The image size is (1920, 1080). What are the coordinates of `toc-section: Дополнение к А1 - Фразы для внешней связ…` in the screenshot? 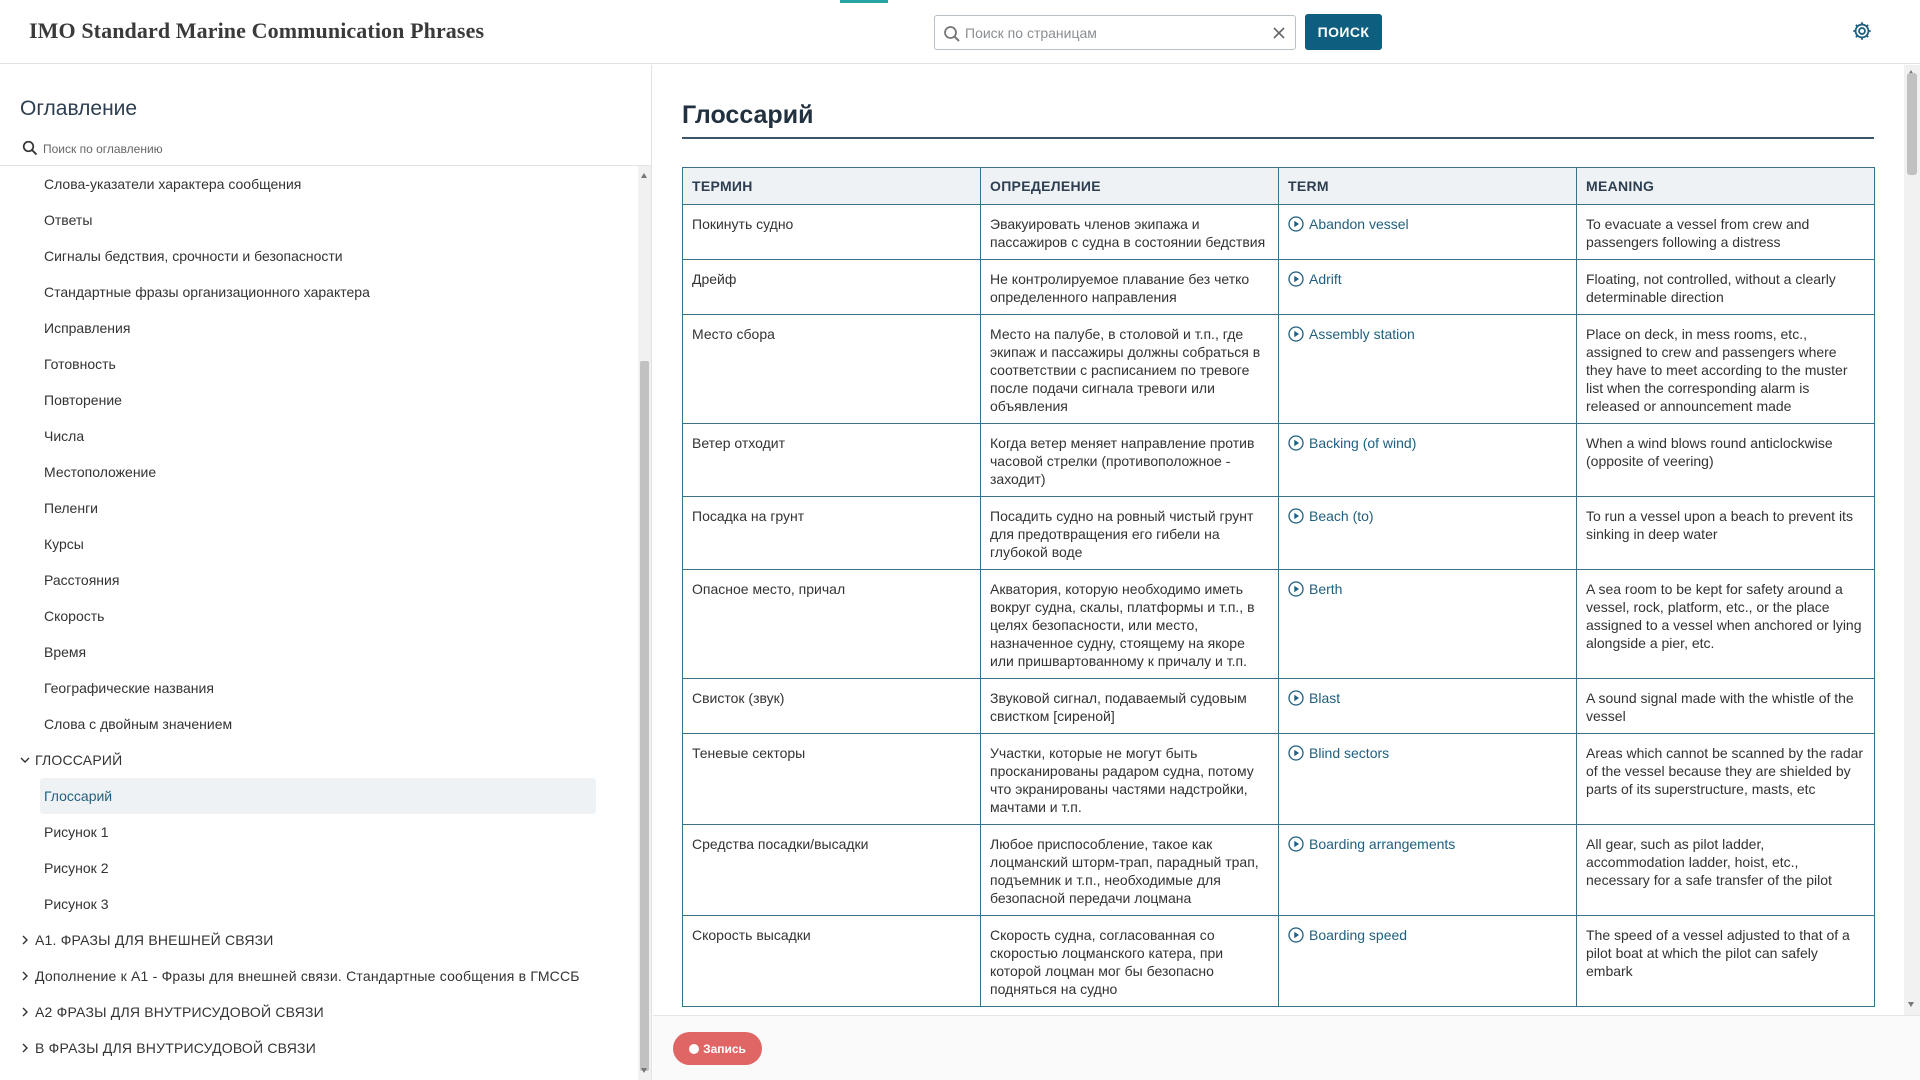 It's located at (300, 976).